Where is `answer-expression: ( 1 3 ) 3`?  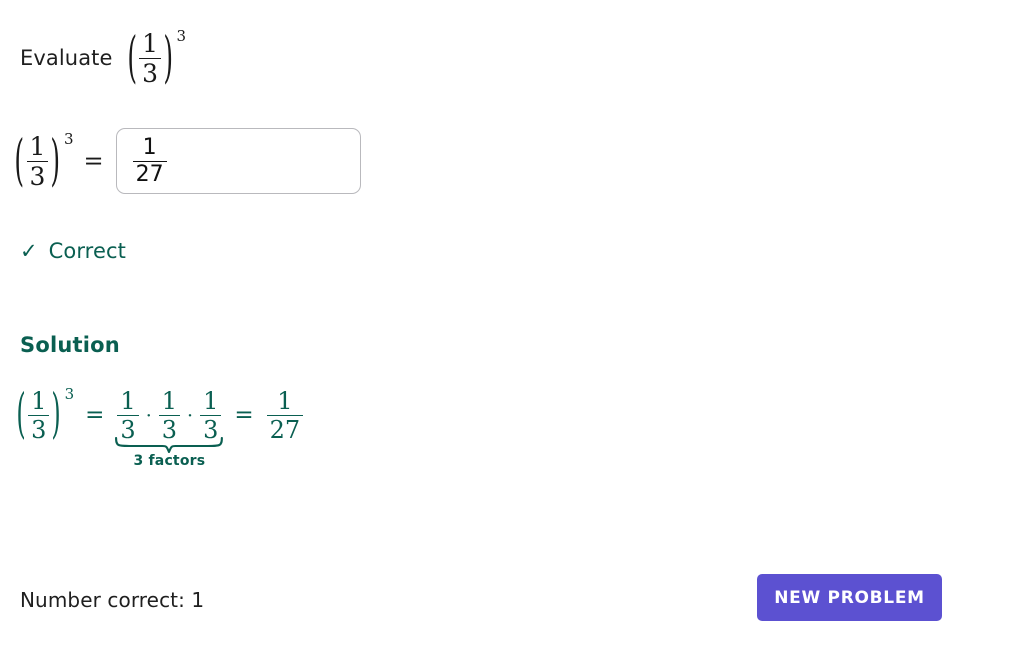 answer-expression: ( 1 3 ) 3 is located at coordinates (44, 161).